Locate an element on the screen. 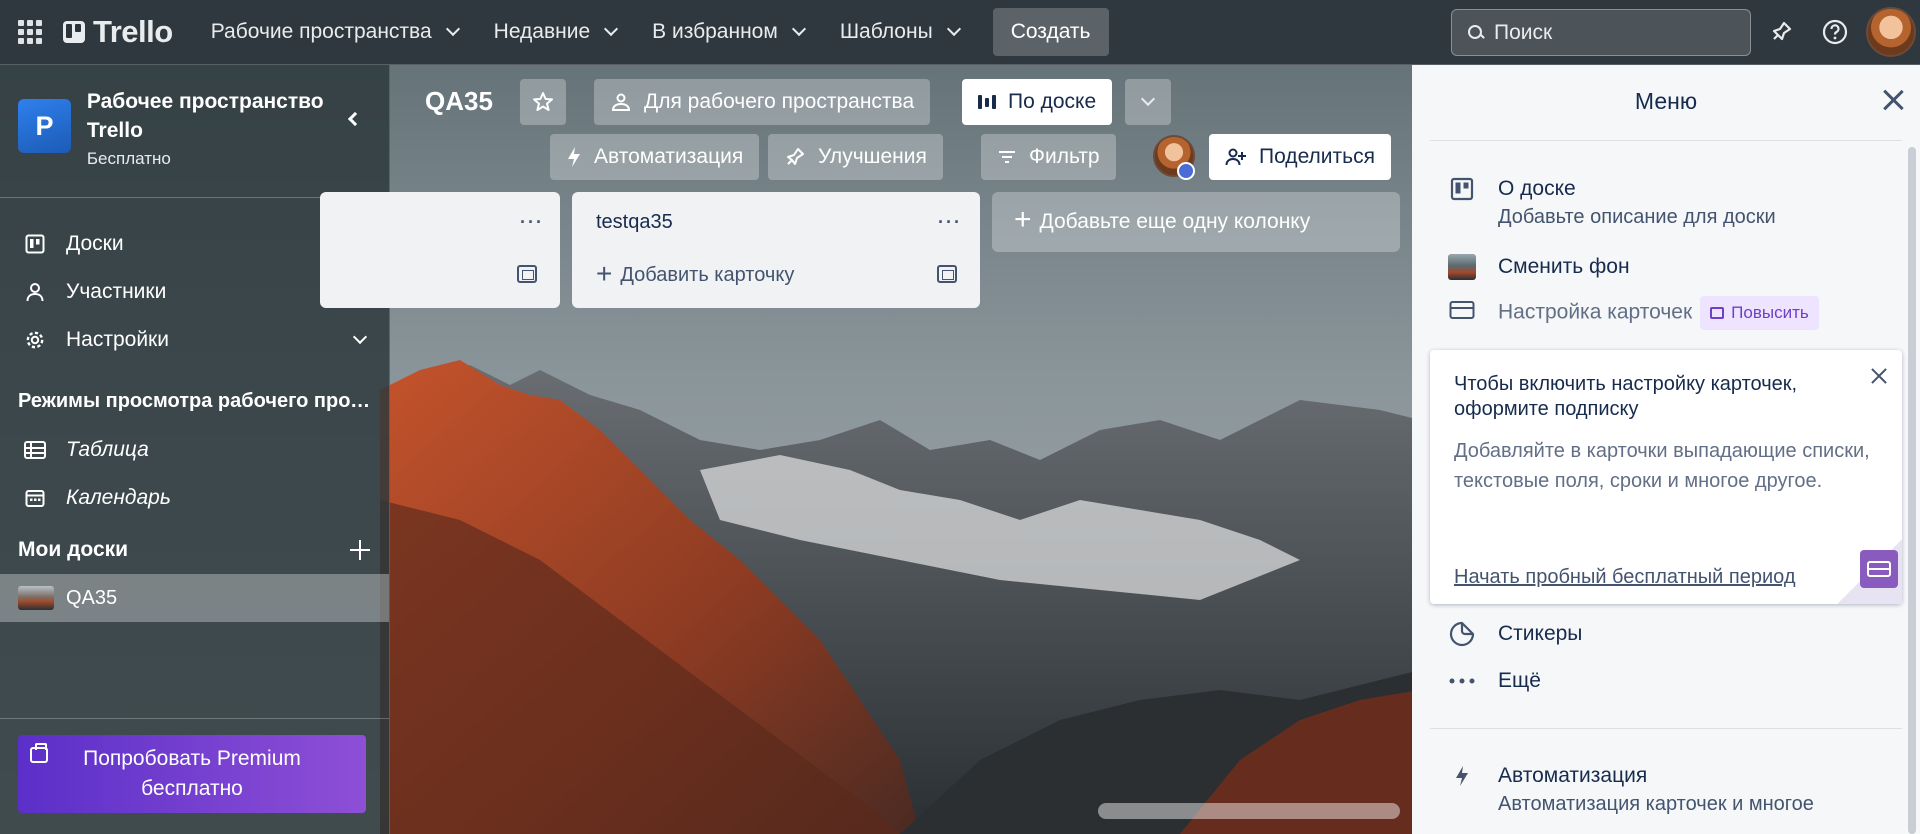 The image size is (1920, 834). visibility-button: Для рабочего пространства is located at coordinates (762, 102).